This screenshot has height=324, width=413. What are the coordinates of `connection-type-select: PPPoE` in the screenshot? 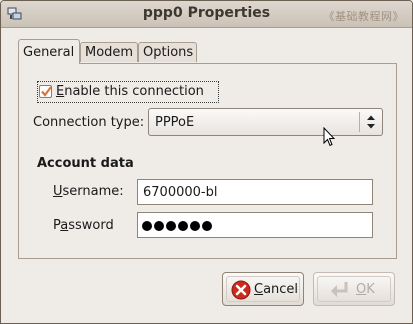 It's located at (265, 122).